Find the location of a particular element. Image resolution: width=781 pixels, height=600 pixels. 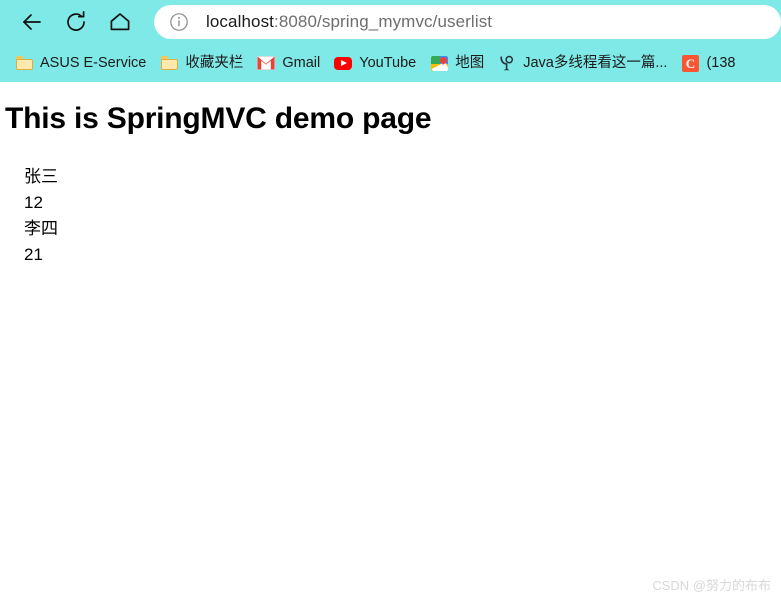

bookmark-gmail: Gmail is located at coordinates (288, 63).